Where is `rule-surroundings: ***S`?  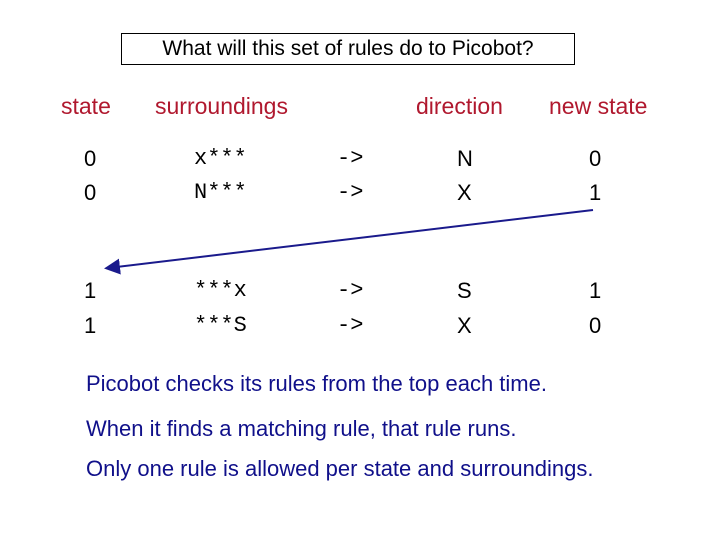
rule-surroundings: ***S is located at coordinates (220, 325).